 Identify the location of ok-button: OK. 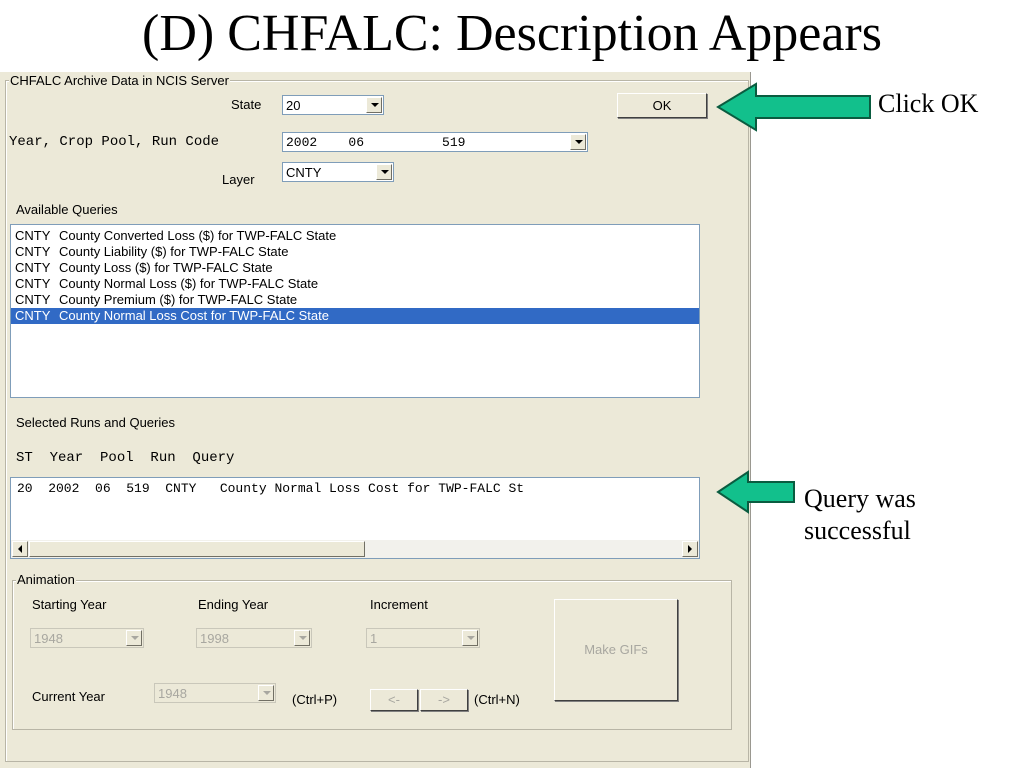
(662, 105).